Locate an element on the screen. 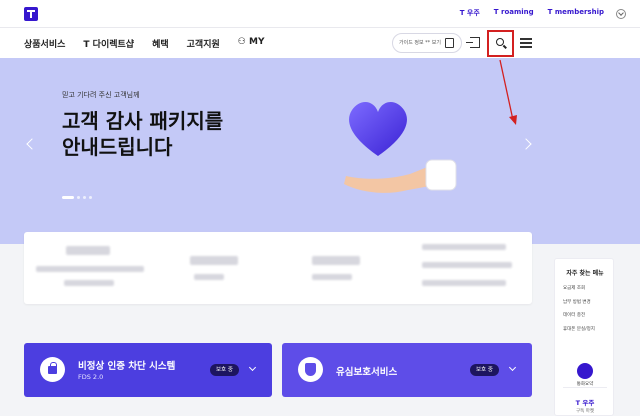  shield-icon is located at coordinates (310, 369).